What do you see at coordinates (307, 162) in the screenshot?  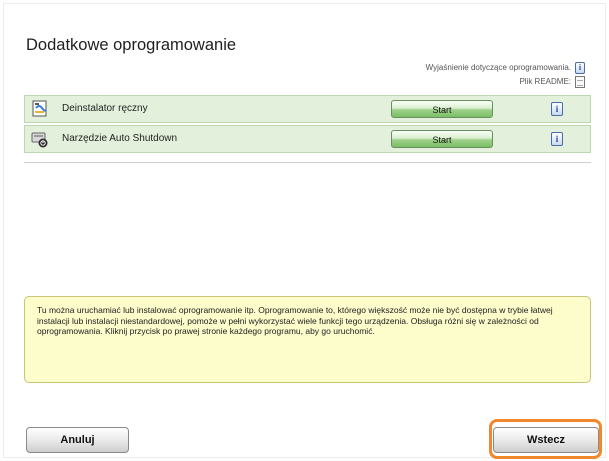 I see `divider` at bounding box center [307, 162].